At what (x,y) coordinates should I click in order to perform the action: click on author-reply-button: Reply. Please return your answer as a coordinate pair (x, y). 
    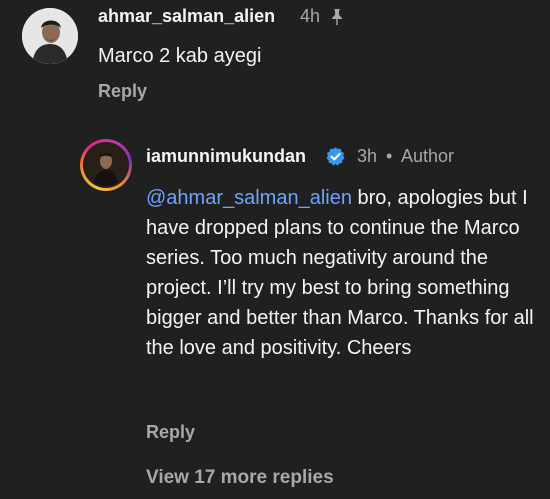
    Looking at the image, I should click on (170, 432).